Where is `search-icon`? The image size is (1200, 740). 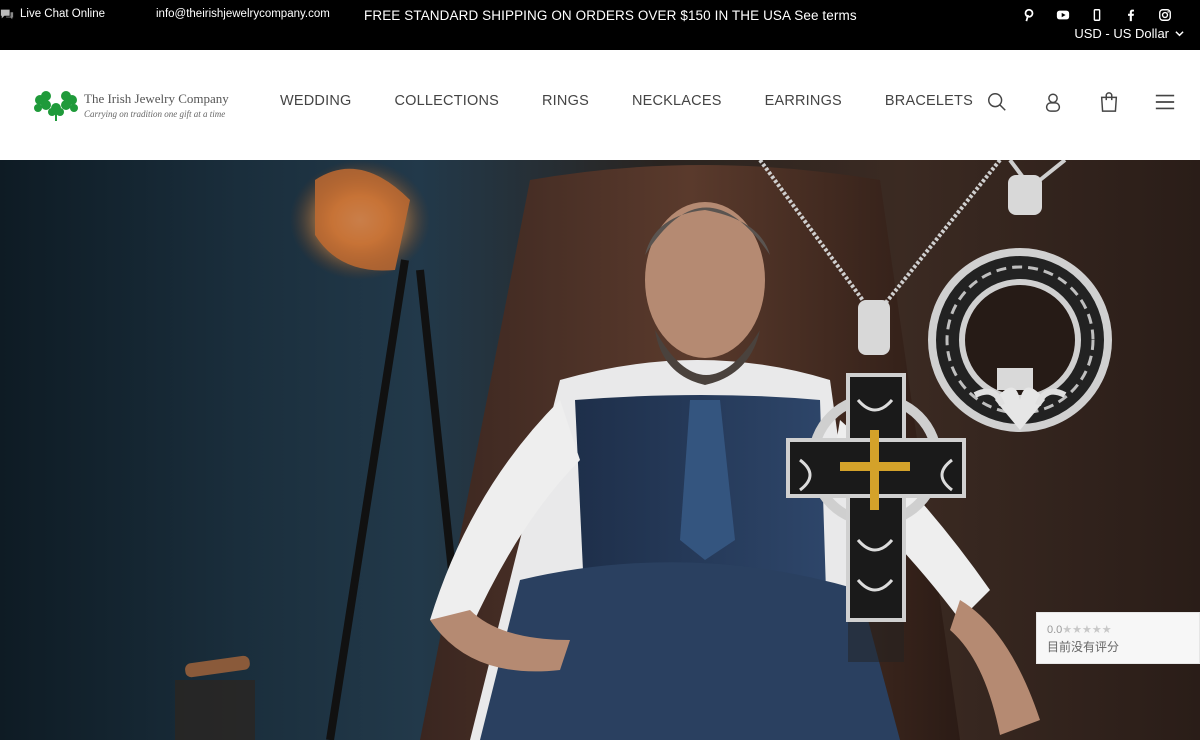 search-icon is located at coordinates (997, 102).